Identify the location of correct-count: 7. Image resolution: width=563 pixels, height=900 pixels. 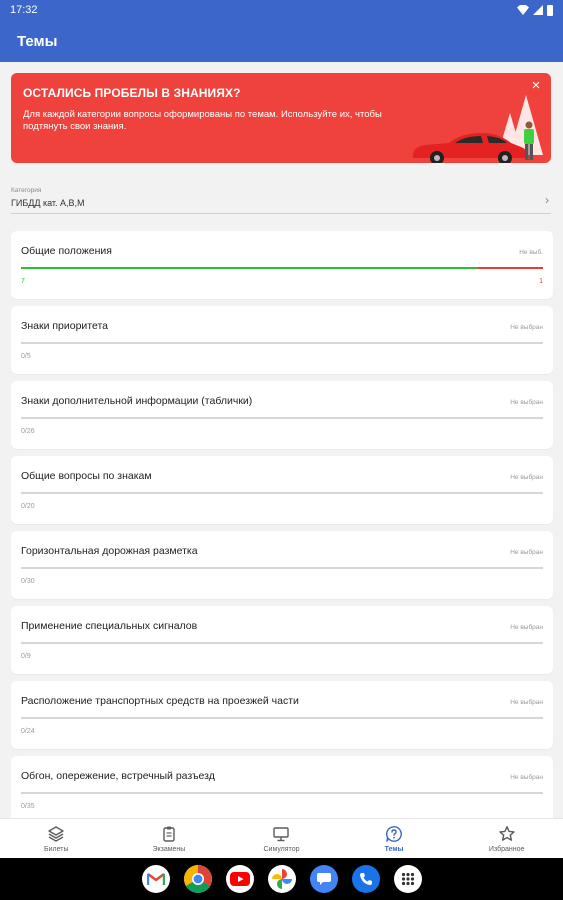
(23, 281).